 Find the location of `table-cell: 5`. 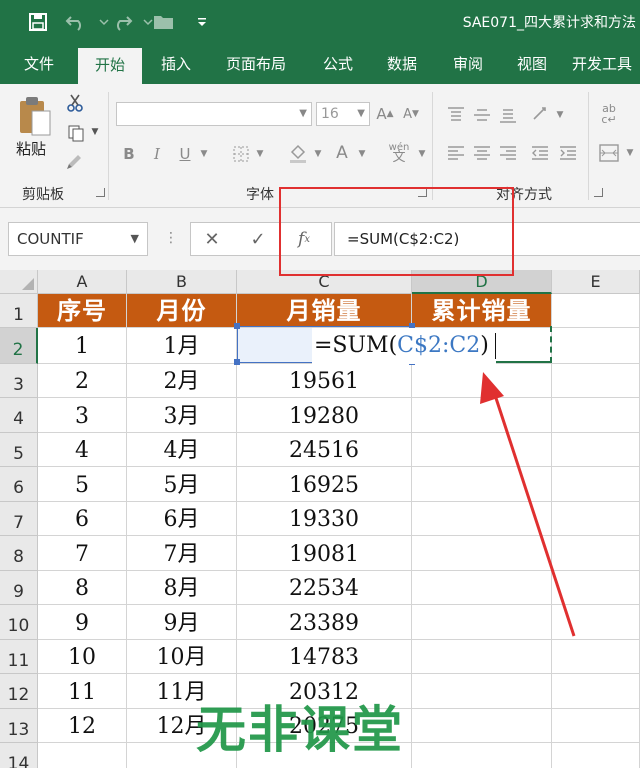

table-cell: 5 is located at coordinates (82, 484).